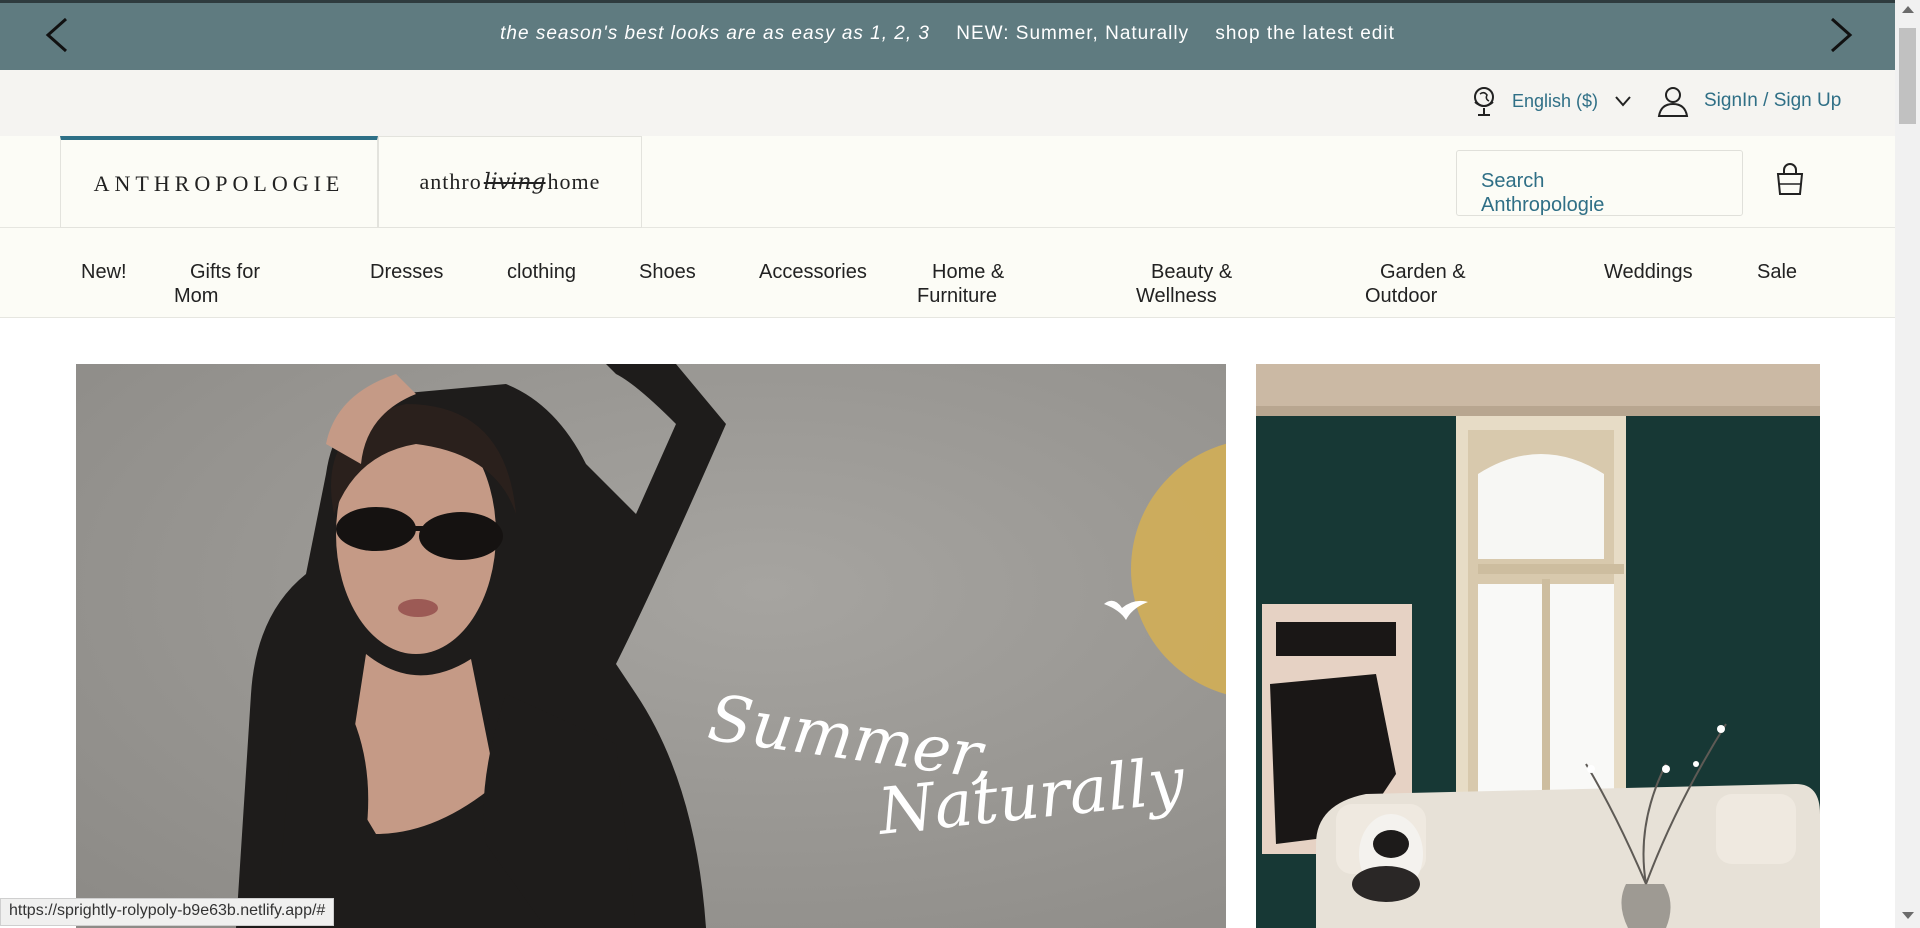  I want to click on user-icon, so click(1673, 102).